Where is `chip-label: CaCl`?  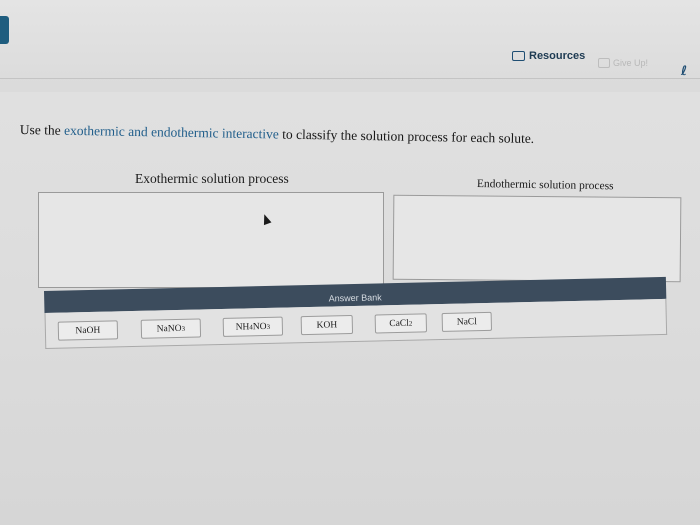
chip-label: CaCl is located at coordinates (399, 323).